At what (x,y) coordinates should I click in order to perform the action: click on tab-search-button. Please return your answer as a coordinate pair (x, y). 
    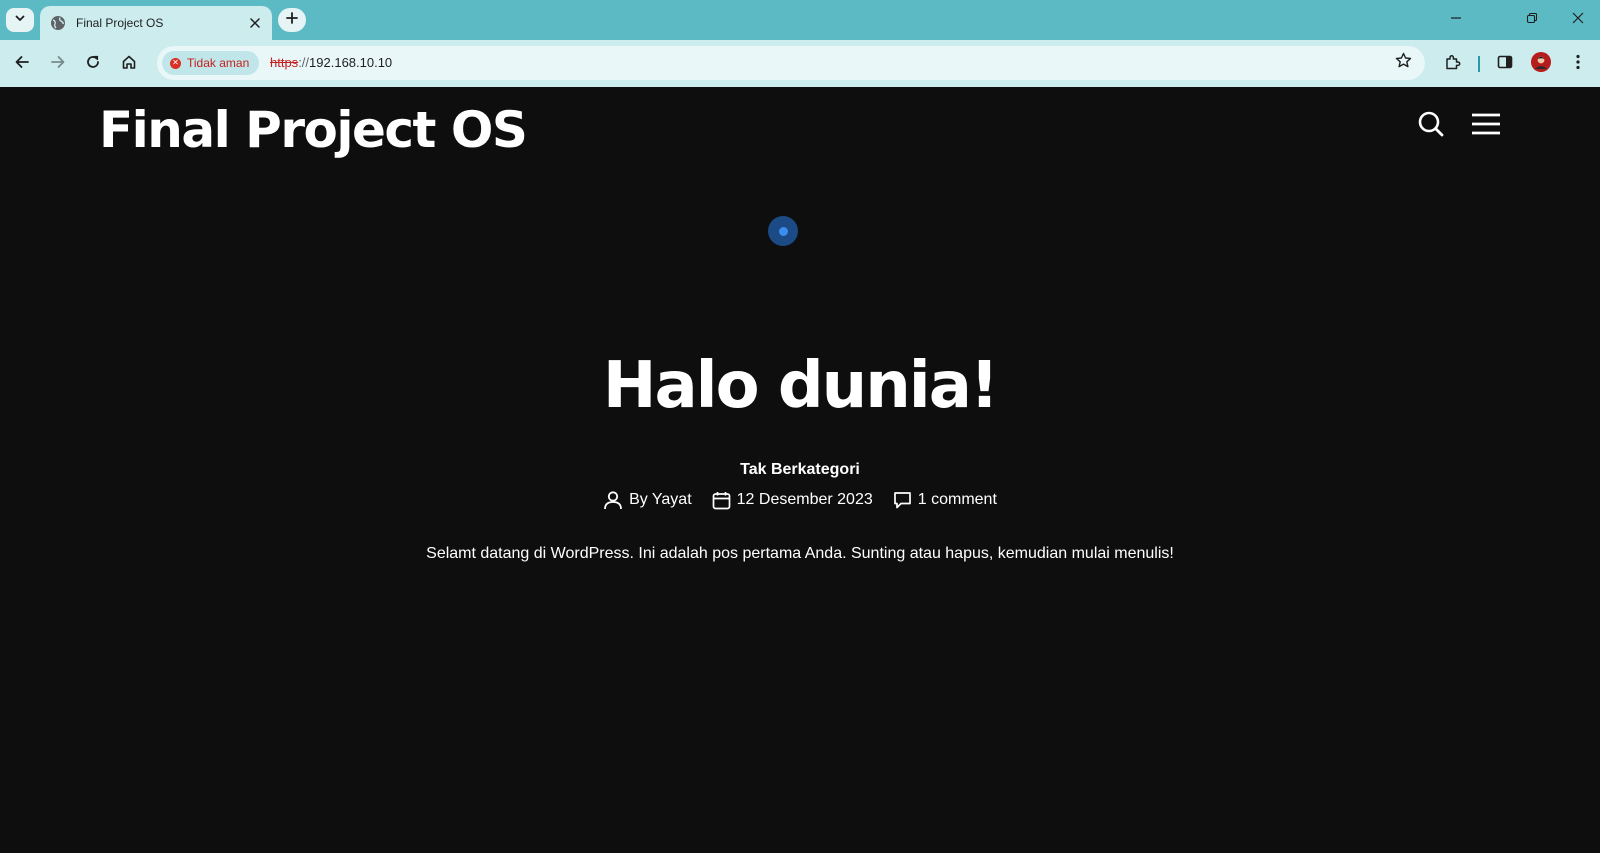
    Looking at the image, I should click on (20, 20).